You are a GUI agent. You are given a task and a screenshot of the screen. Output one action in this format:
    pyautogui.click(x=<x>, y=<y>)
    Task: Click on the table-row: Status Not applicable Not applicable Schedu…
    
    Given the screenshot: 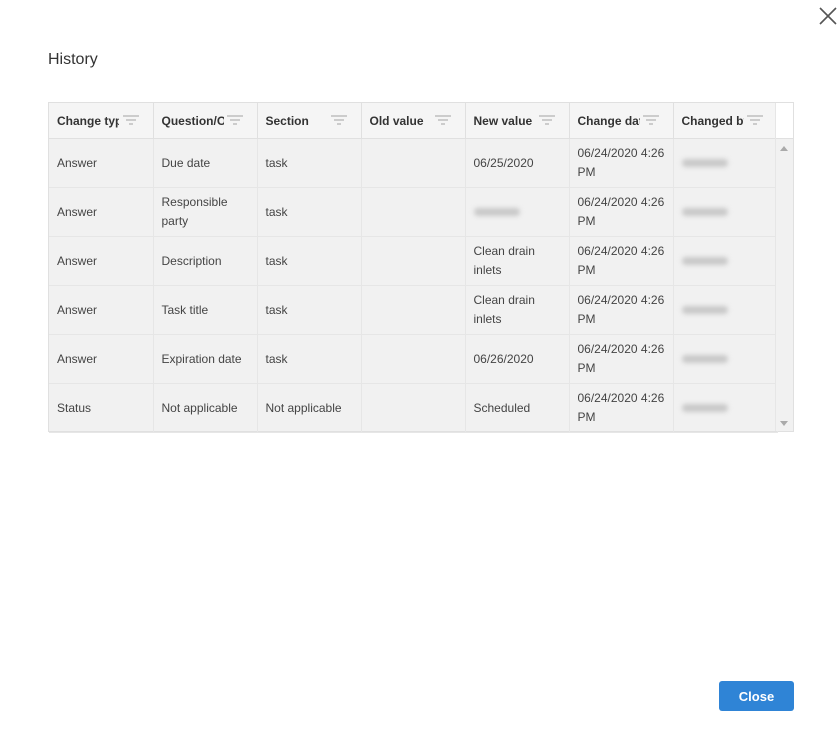 What is the action you would take?
    pyautogui.click(x=413, y=408)
    